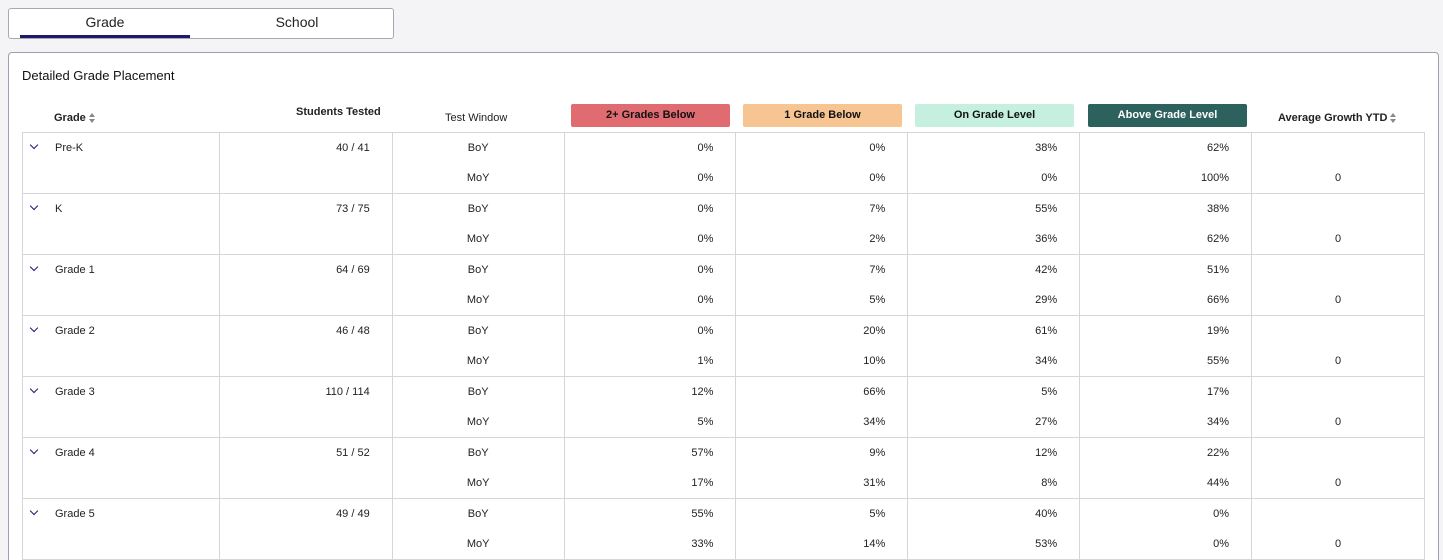 This screenshot has height=560, width=1443. I want to click on moy-above: 34%, so click(1218, 422).